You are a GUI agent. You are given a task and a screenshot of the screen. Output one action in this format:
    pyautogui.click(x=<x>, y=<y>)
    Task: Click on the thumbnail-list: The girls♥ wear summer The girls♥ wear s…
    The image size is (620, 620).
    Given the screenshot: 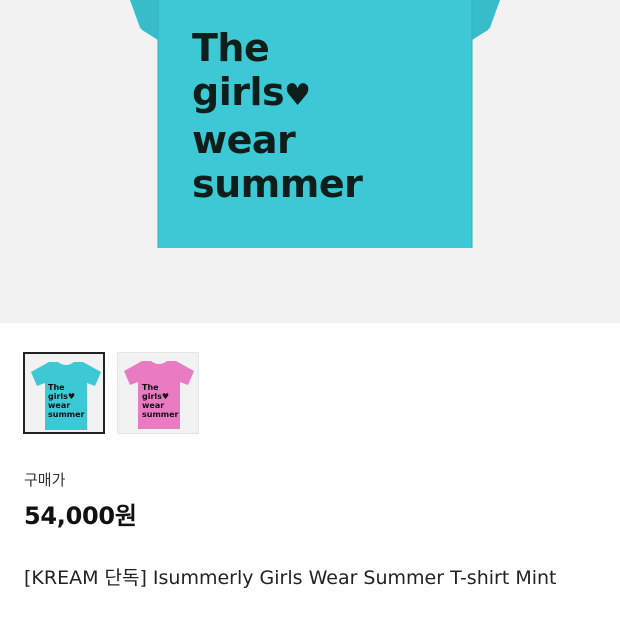 What is the action you would take?
    pyautogui.click(x=111, y=393)
    